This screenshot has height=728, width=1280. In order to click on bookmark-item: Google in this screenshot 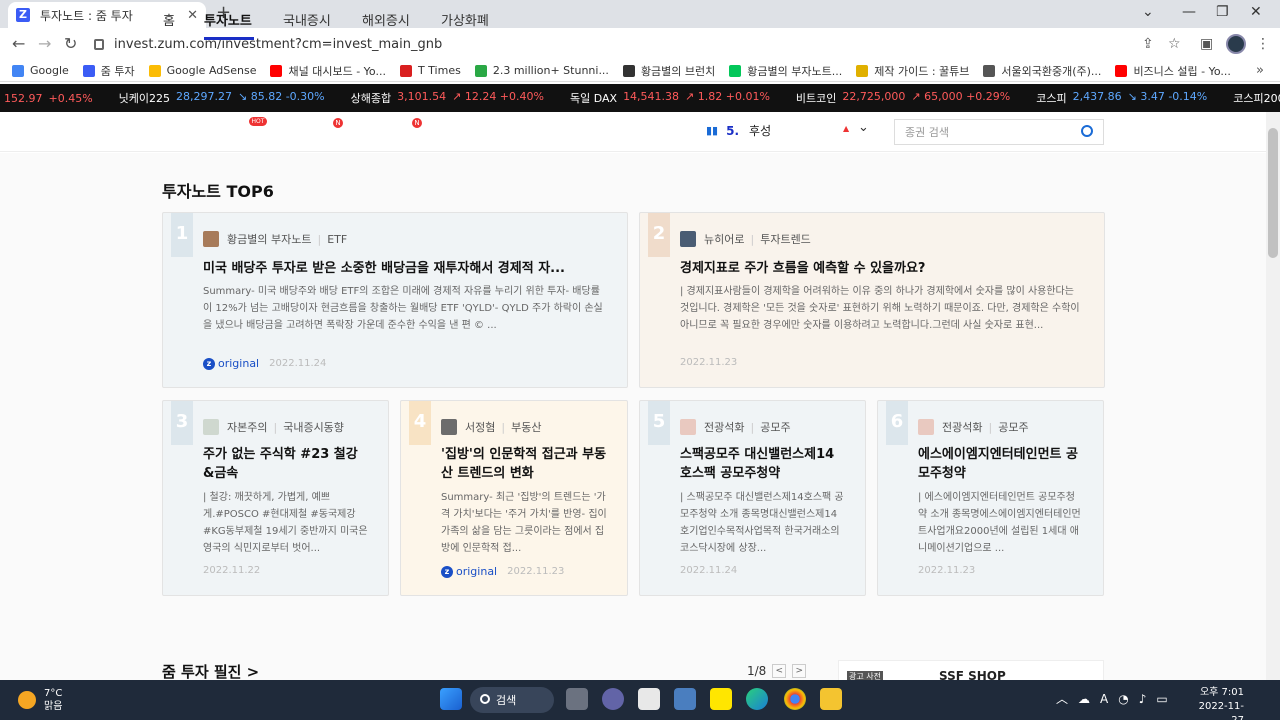, I will do `click(40, 70)`.